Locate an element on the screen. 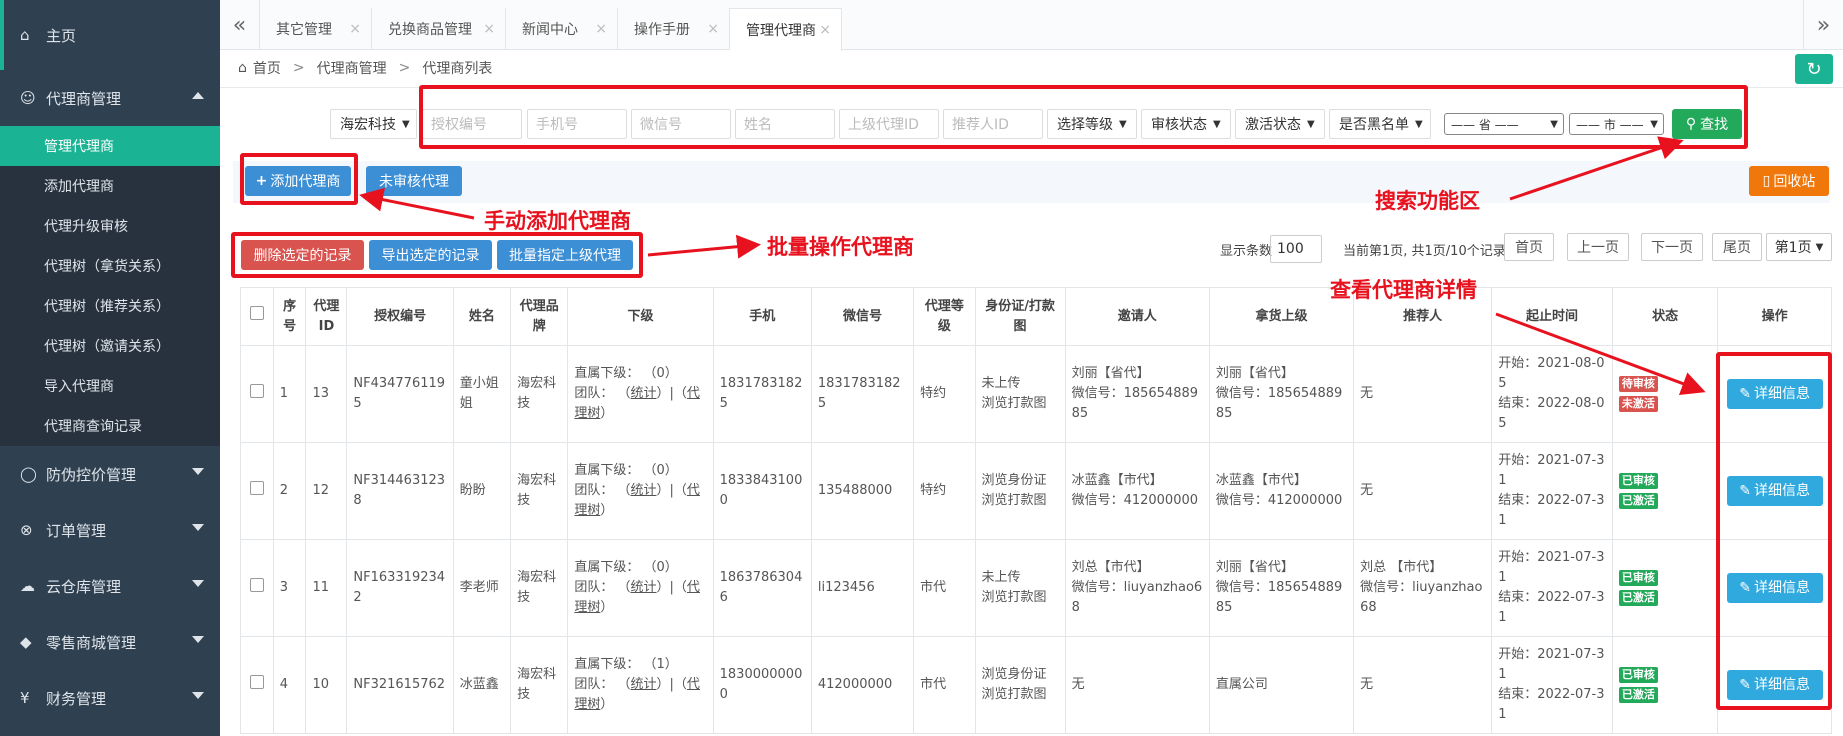  direct-subs-line: 直属下级： （0） is located at coordinates (640, 374).